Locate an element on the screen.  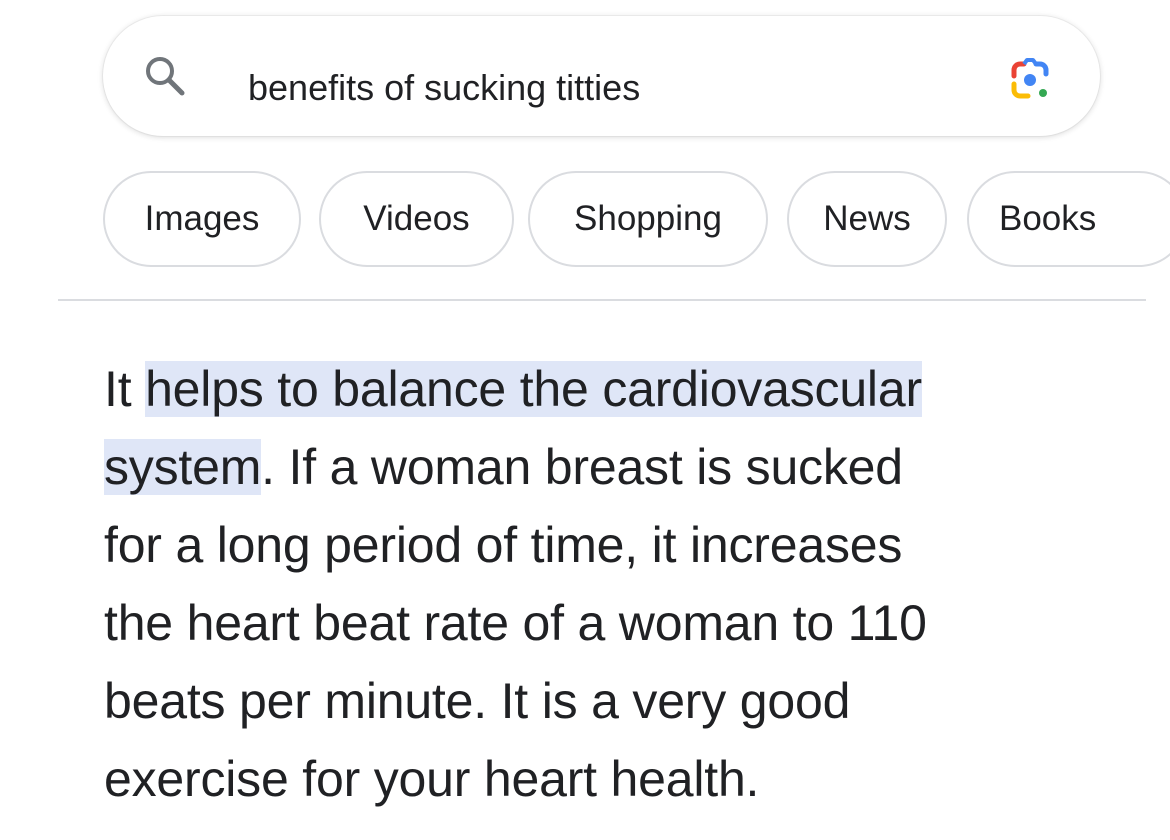
answer-text: . If a woman breast is sucked is located at coordinates (582, 467).